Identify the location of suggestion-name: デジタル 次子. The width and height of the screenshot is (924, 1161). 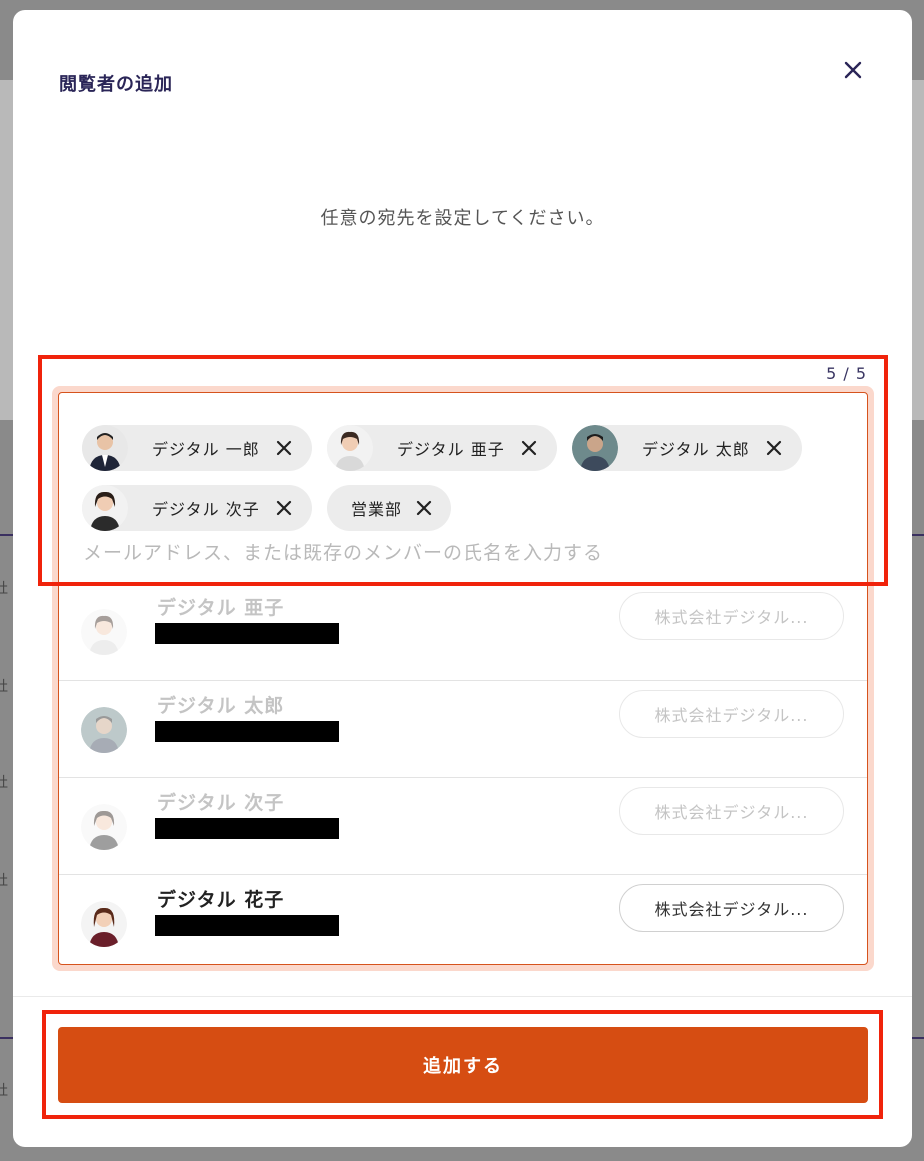
(221, 803).